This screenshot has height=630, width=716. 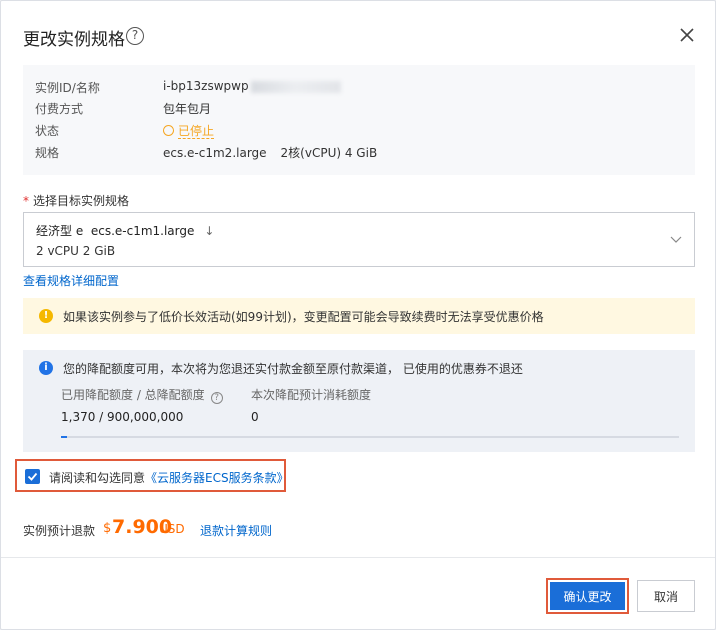 I want to click on spec-detail: 2核(vCPU) 4 GiB, so click(x=329, y=153).